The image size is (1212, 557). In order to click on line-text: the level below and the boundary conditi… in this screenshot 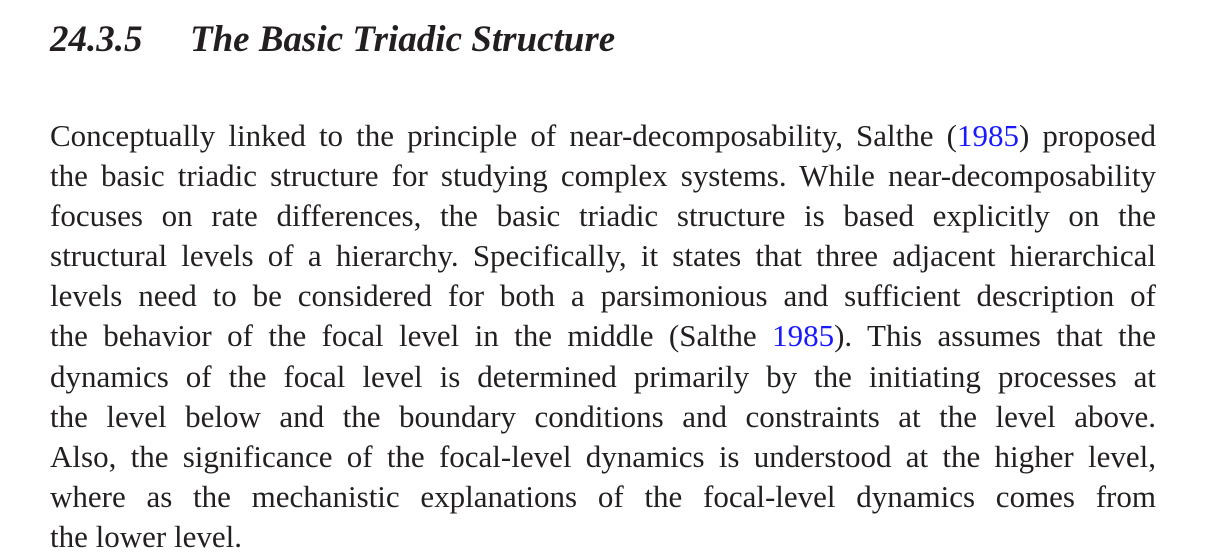, I will do `click(603, 416)`.